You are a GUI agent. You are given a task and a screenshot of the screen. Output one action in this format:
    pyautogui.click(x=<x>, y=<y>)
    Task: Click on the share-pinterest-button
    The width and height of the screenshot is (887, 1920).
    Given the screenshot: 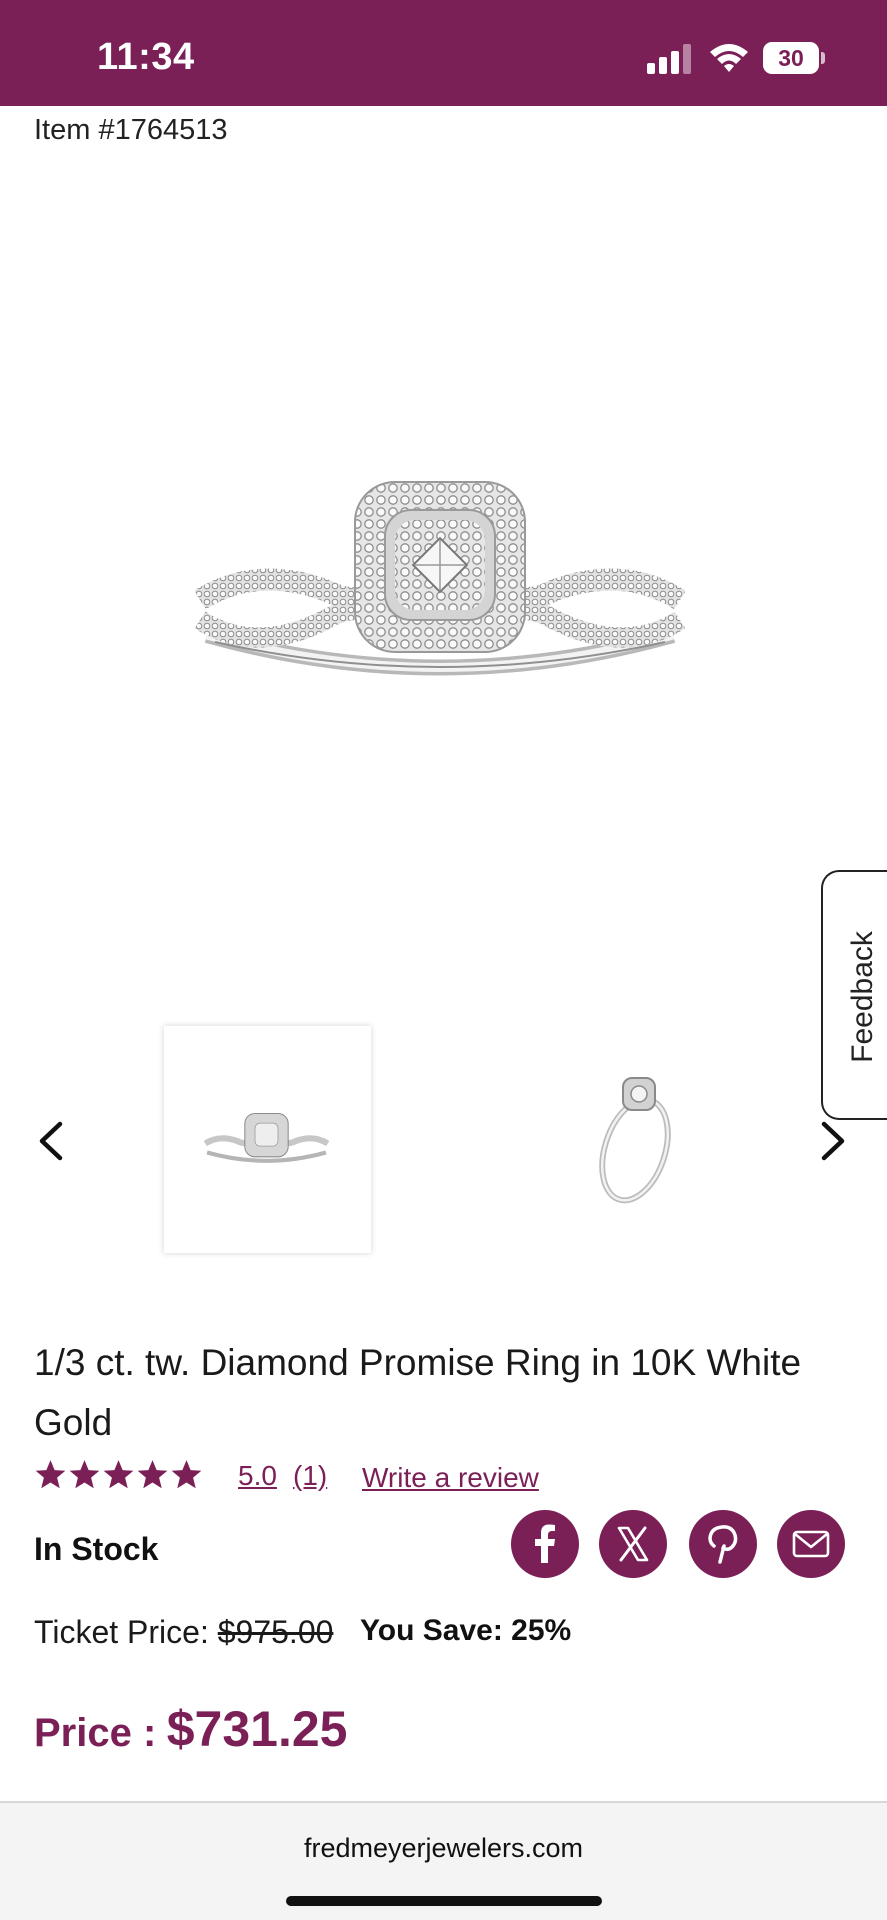 What is the action you would take?
    pyautogui.click(x=723, y=1544)
    